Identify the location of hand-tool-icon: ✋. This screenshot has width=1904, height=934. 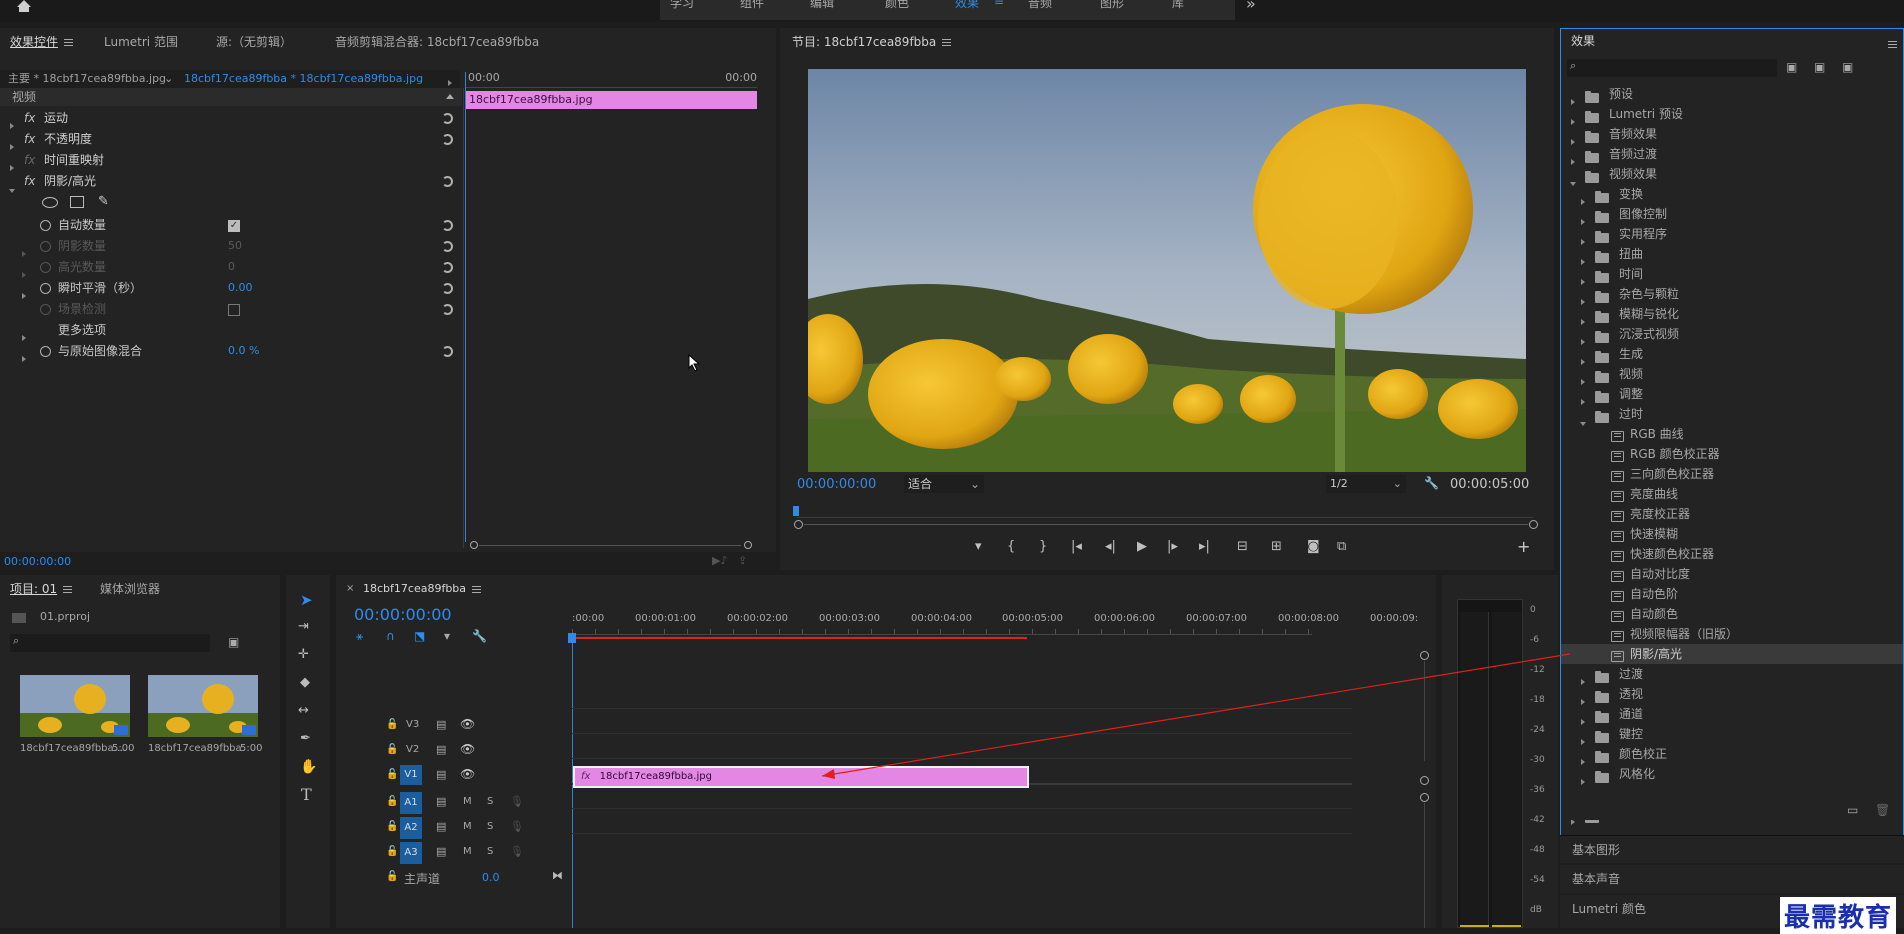
(308, 767).